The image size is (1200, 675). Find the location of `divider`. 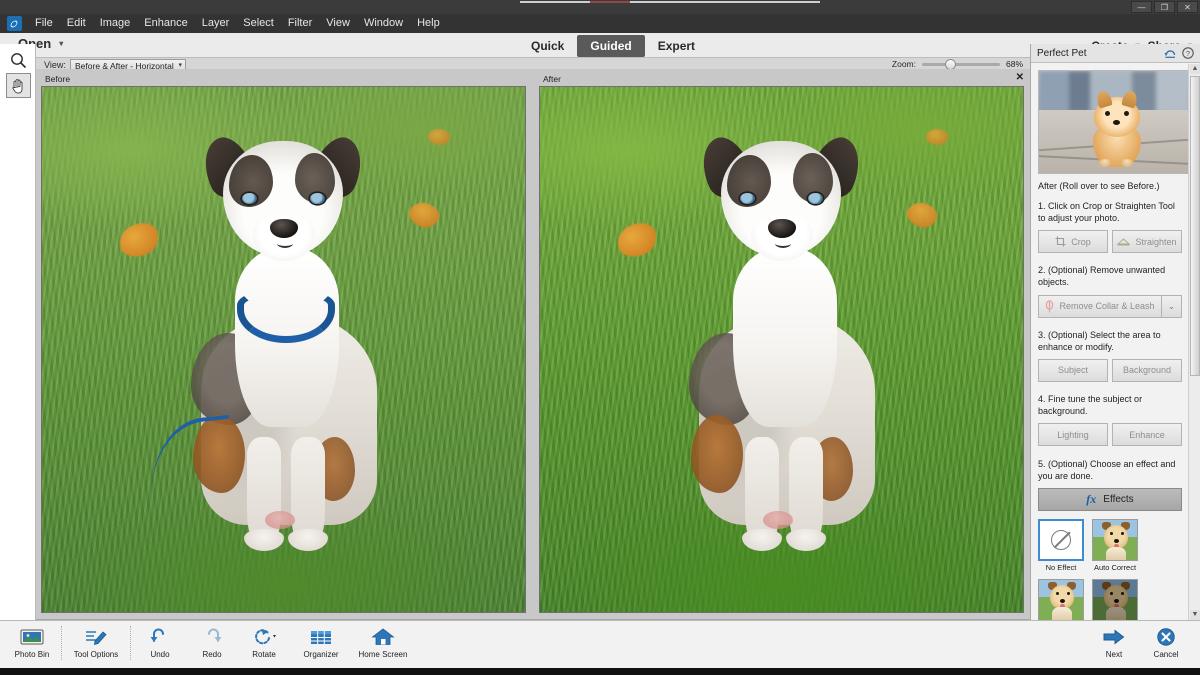

divider is located at coordinates (130, 643).